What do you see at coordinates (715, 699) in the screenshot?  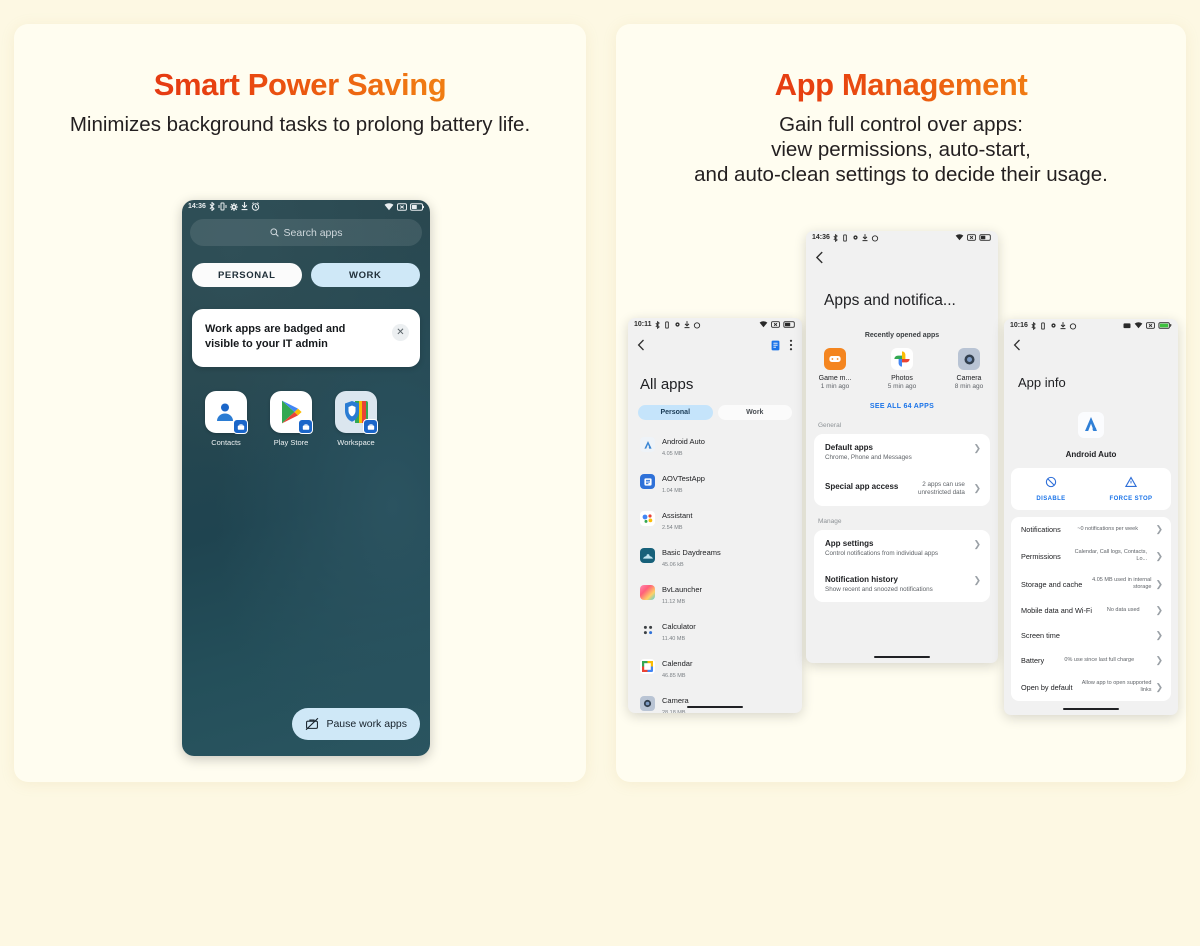 I see `list-item: Camera 28.18 MB` at bounding box center [715, 699].